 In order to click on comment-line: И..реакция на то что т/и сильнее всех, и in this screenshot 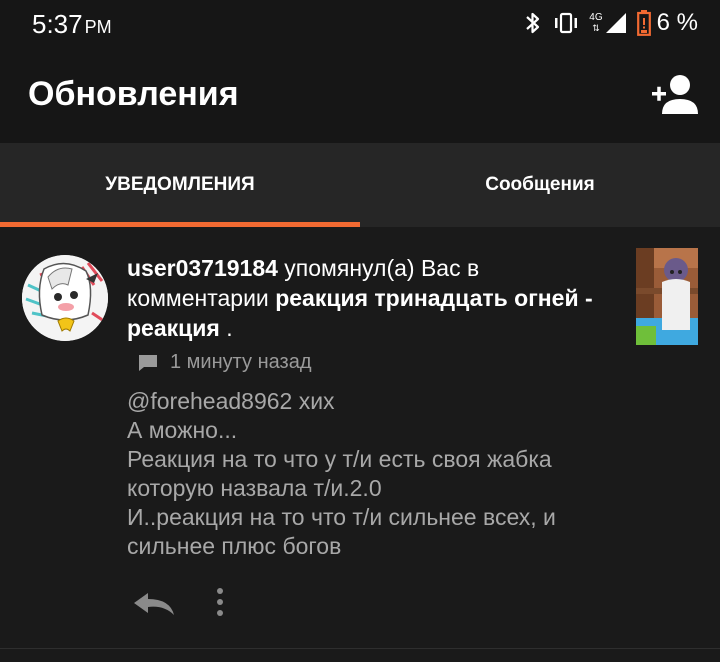, I will do `click(341, 517)`.